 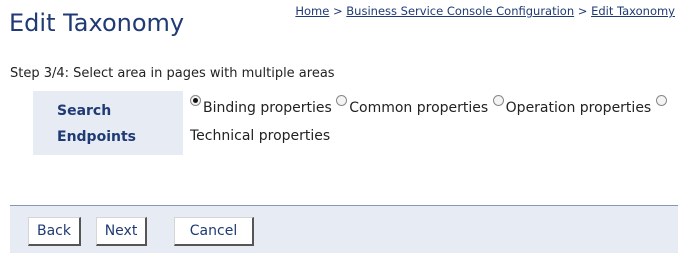 I want to click on breadcrumb-config-link: Business Service Console Configuration, so click(x=460, y=11).